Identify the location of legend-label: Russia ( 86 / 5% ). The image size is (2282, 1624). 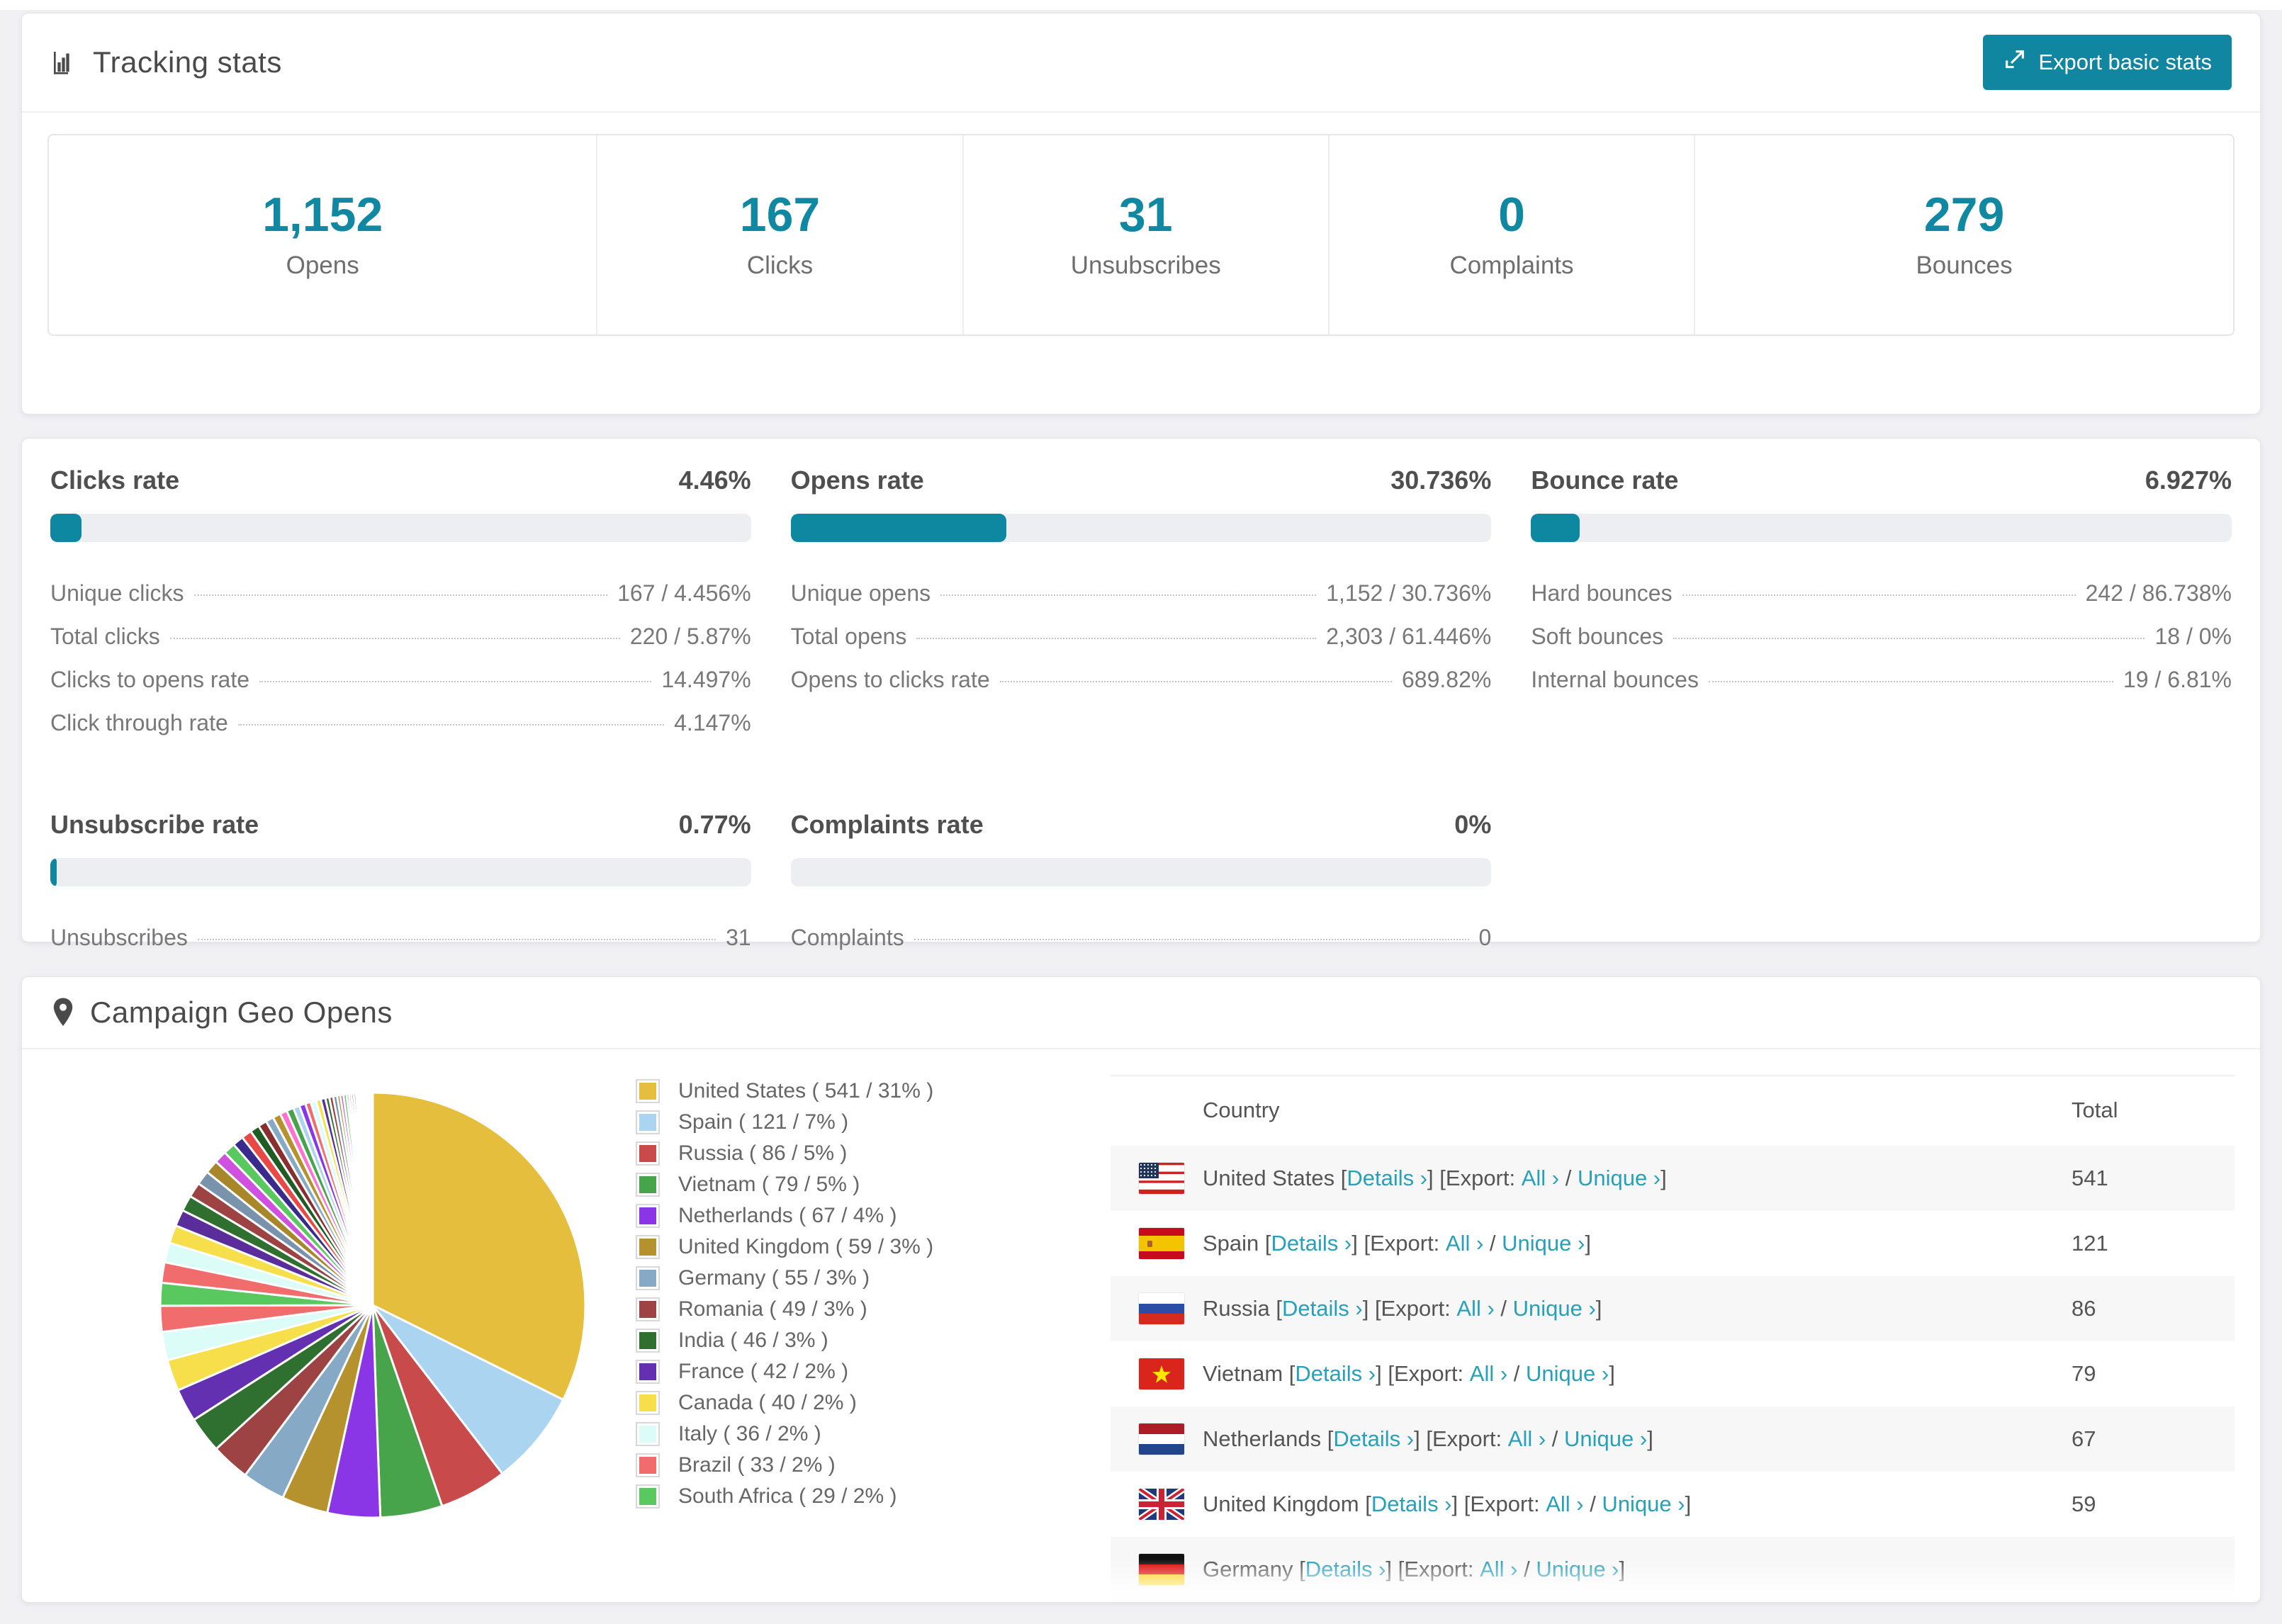
(763, 1153).